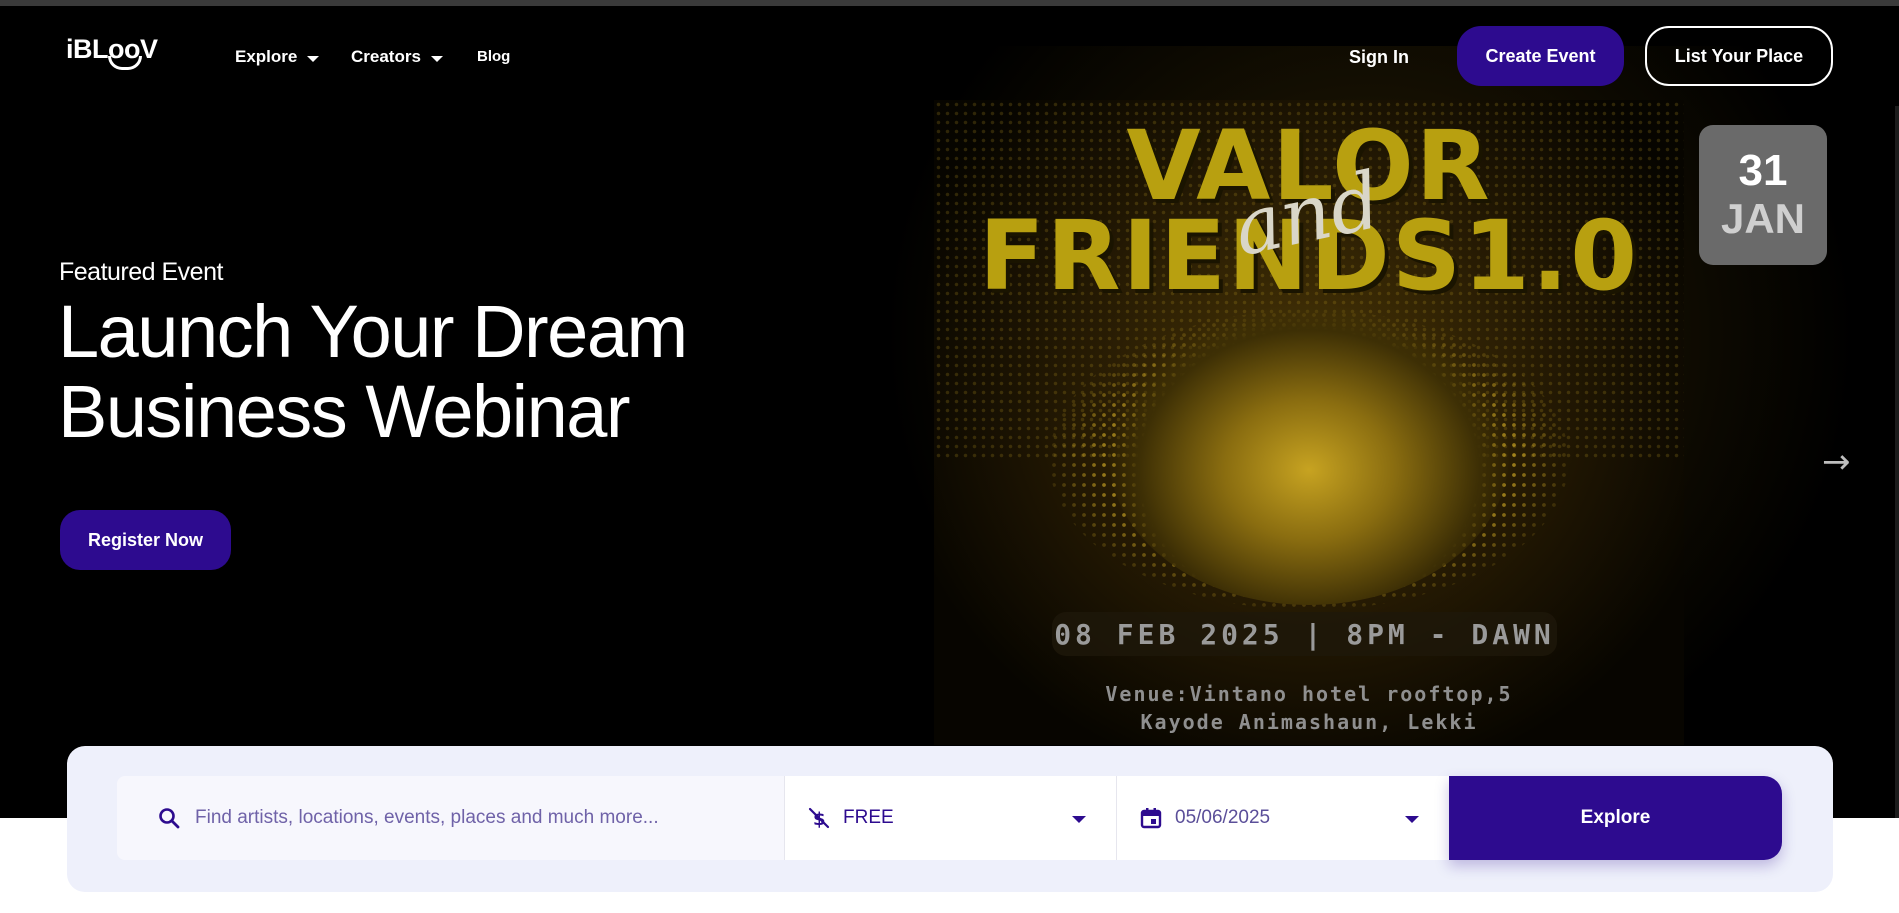 The image size is (1899, 913). What do you see at coordinates (1379, 57) in the screenshot?
I see `sign-in-link: Sign In` at bounding box center [1379, 57].